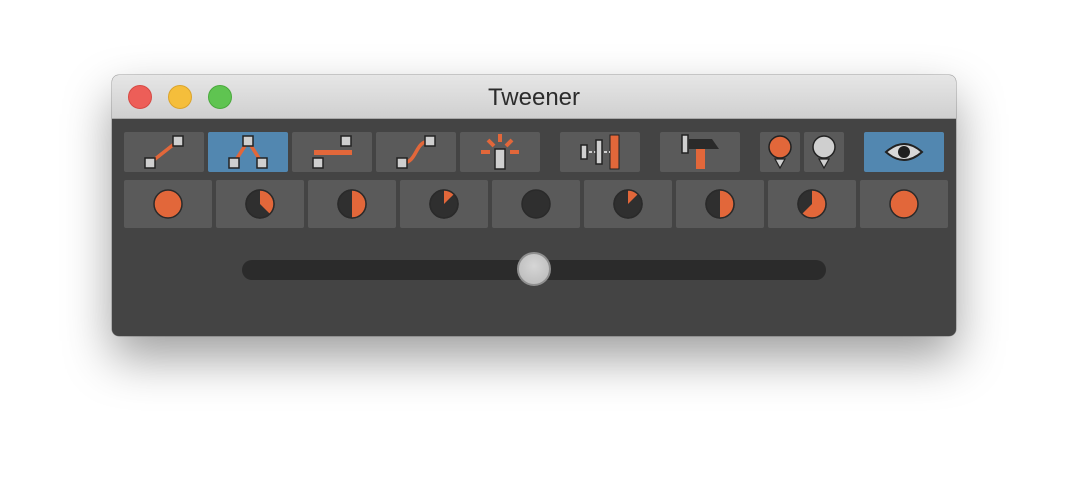 The height and width of the screenshot is (484, 1068). I want to click on linear-tween-icon, so click(164, 152).